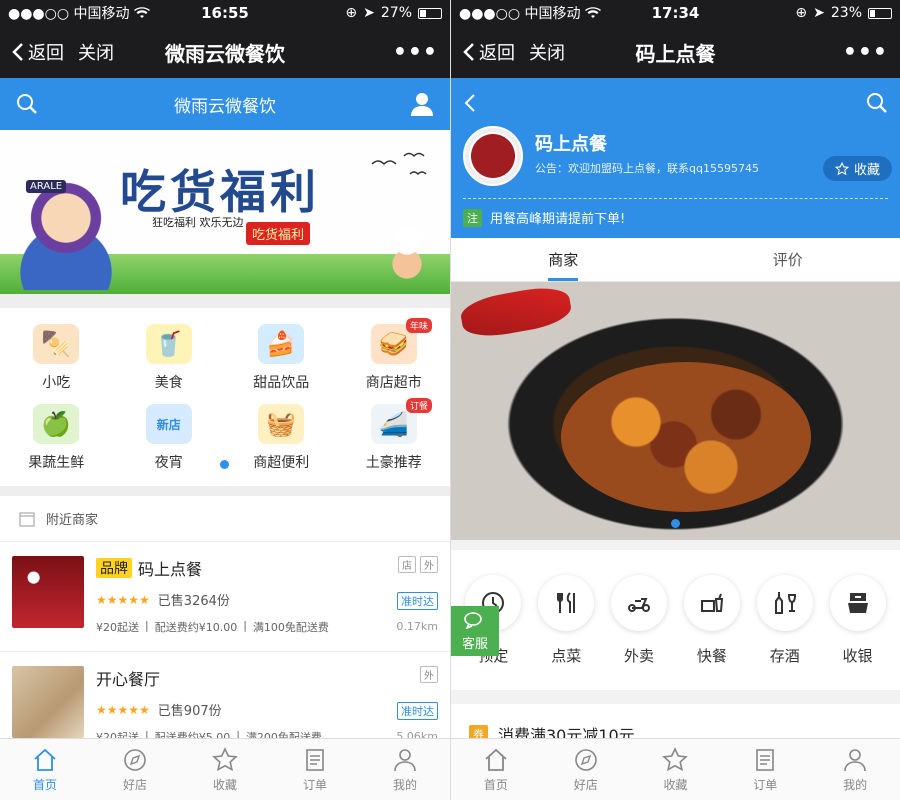 This screenshot has height=800, width=900. I want to click on category-store: 年味 🥪 商店超市, so click(394, 358).